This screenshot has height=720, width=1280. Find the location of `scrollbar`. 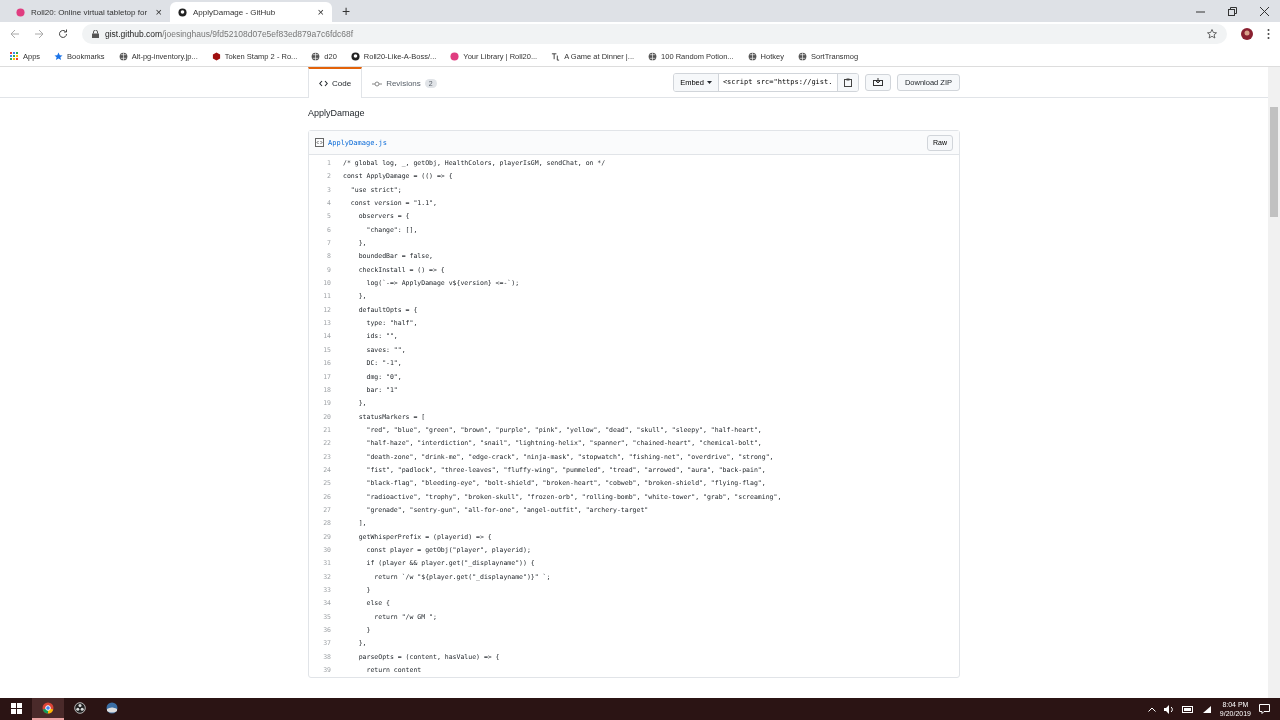

scrollbar is located at coordinates (1274, 382).